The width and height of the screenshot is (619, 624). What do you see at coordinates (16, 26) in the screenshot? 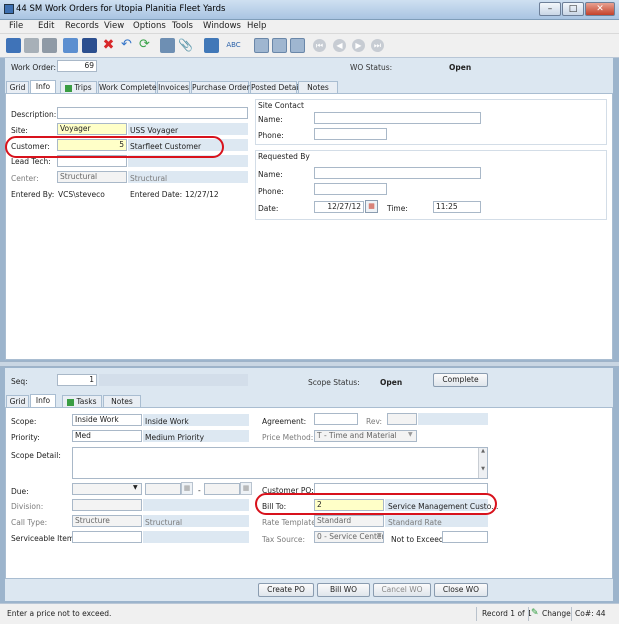
I see `menu-file: File` at bounding box center [16, 26].